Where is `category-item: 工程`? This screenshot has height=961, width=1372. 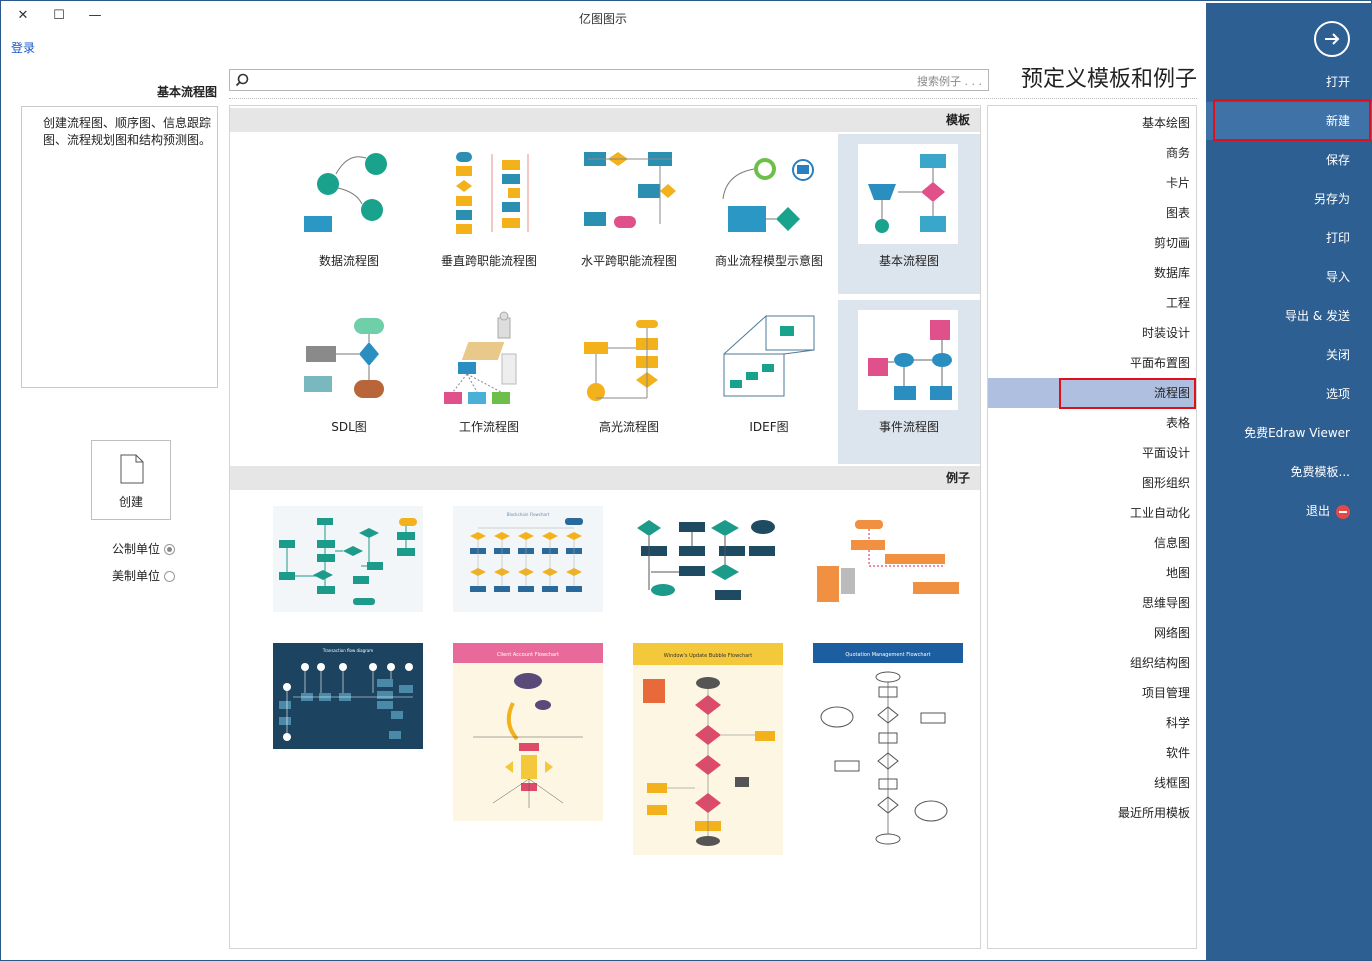
category-item: 工程 is located at coordinates (1092, 303).